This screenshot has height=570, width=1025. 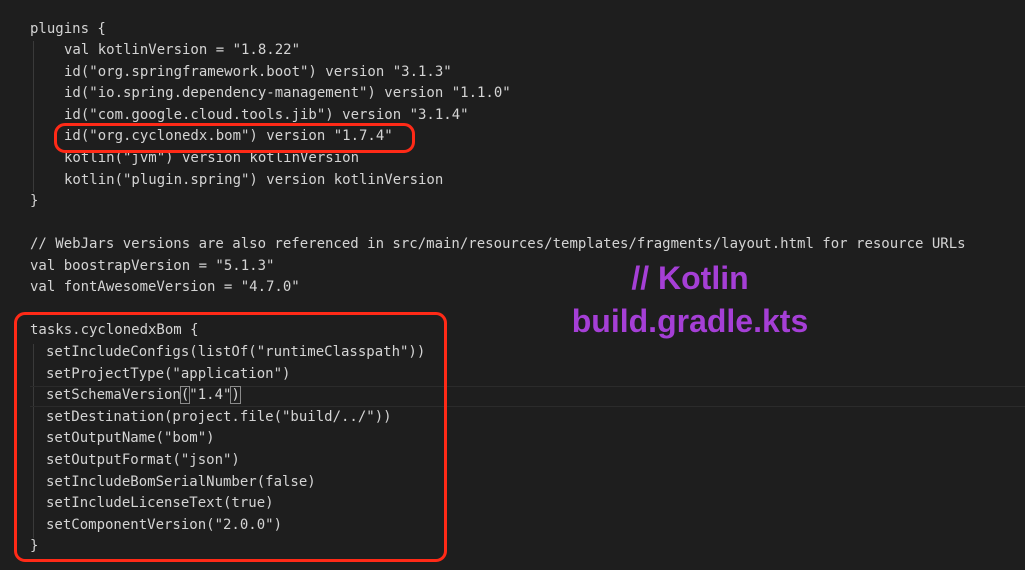 I want to click on code-line: val kotlinVersion = "1.8.22", so click(x=182, y=50).